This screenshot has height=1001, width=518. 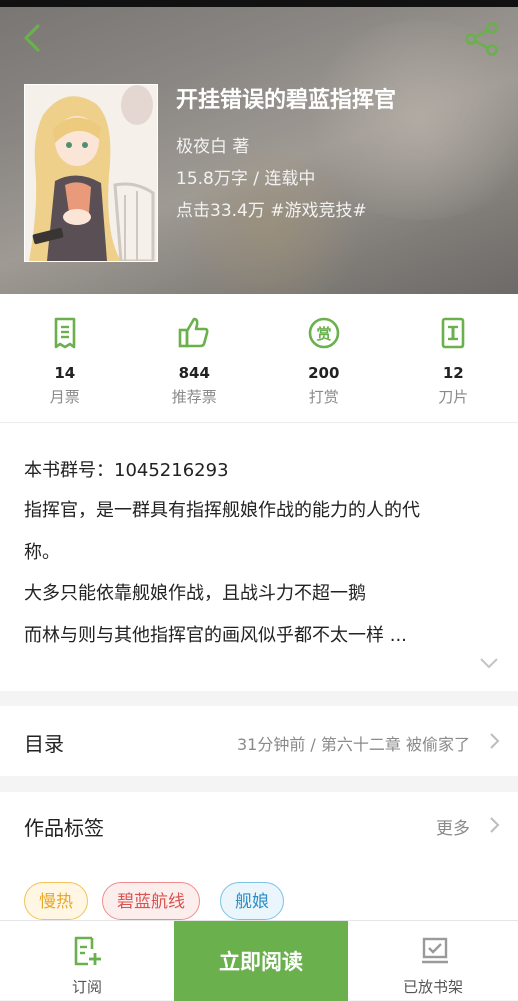 I want to click on blade-count: 12, so click(x=453, y=373).